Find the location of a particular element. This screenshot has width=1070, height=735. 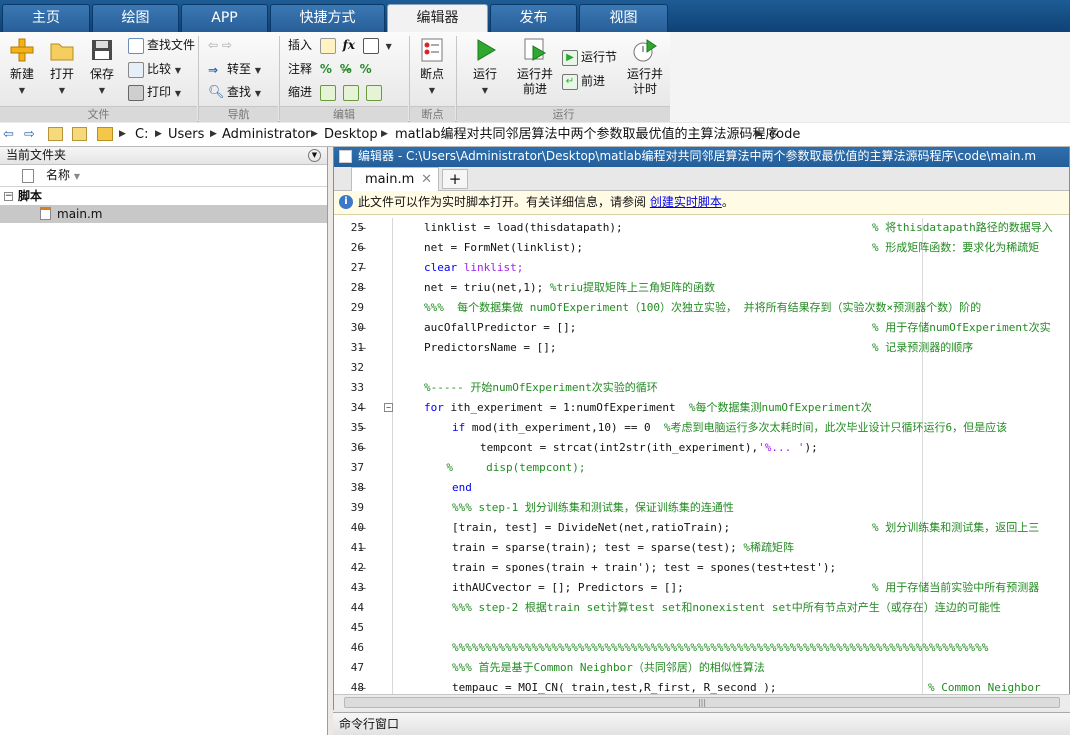

open-button: 打开 ▼ is located at coordinates (62, 67).